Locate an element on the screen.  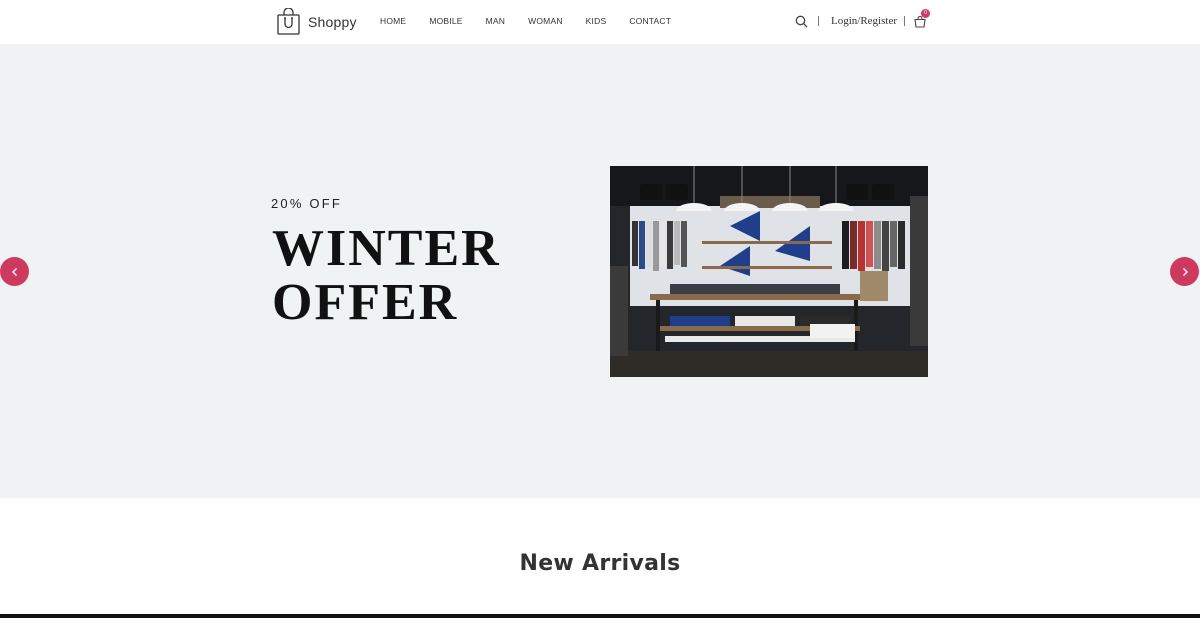
header-actions: Login/Register 0 is located at coordinates (862, 20).